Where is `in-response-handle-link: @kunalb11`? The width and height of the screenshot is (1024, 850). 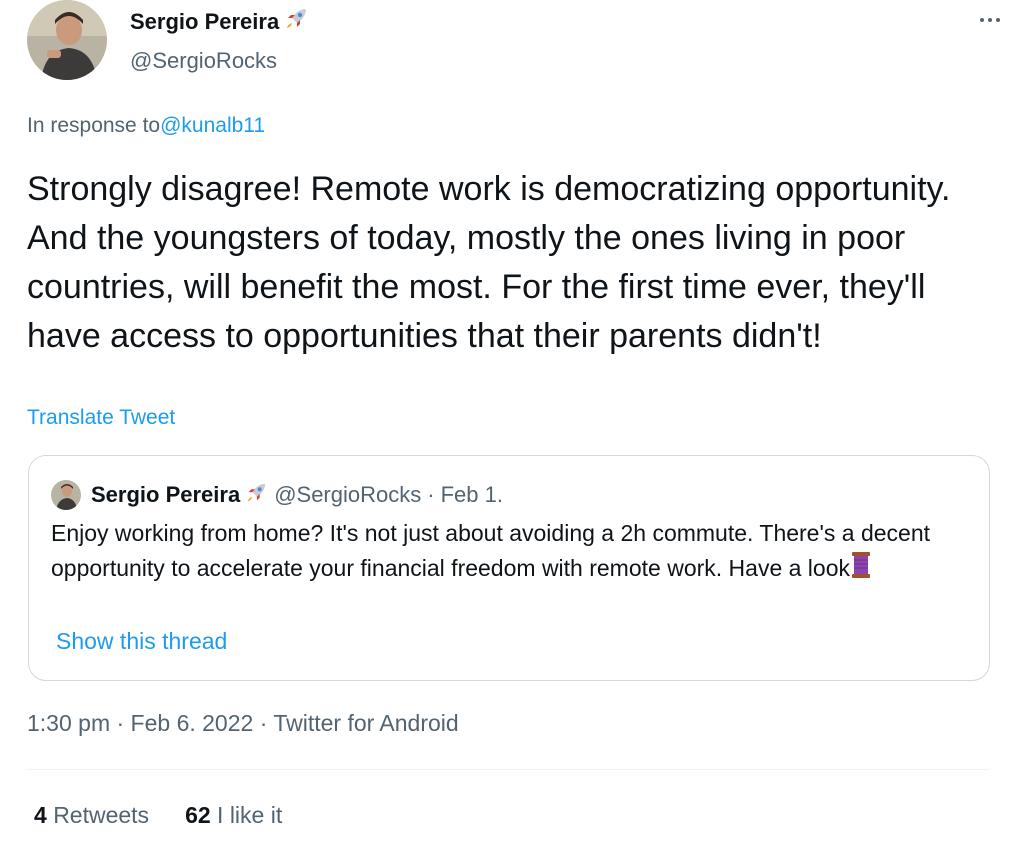 in-response-handle-link: @kunalb11 is located at coordinates (212, 125).